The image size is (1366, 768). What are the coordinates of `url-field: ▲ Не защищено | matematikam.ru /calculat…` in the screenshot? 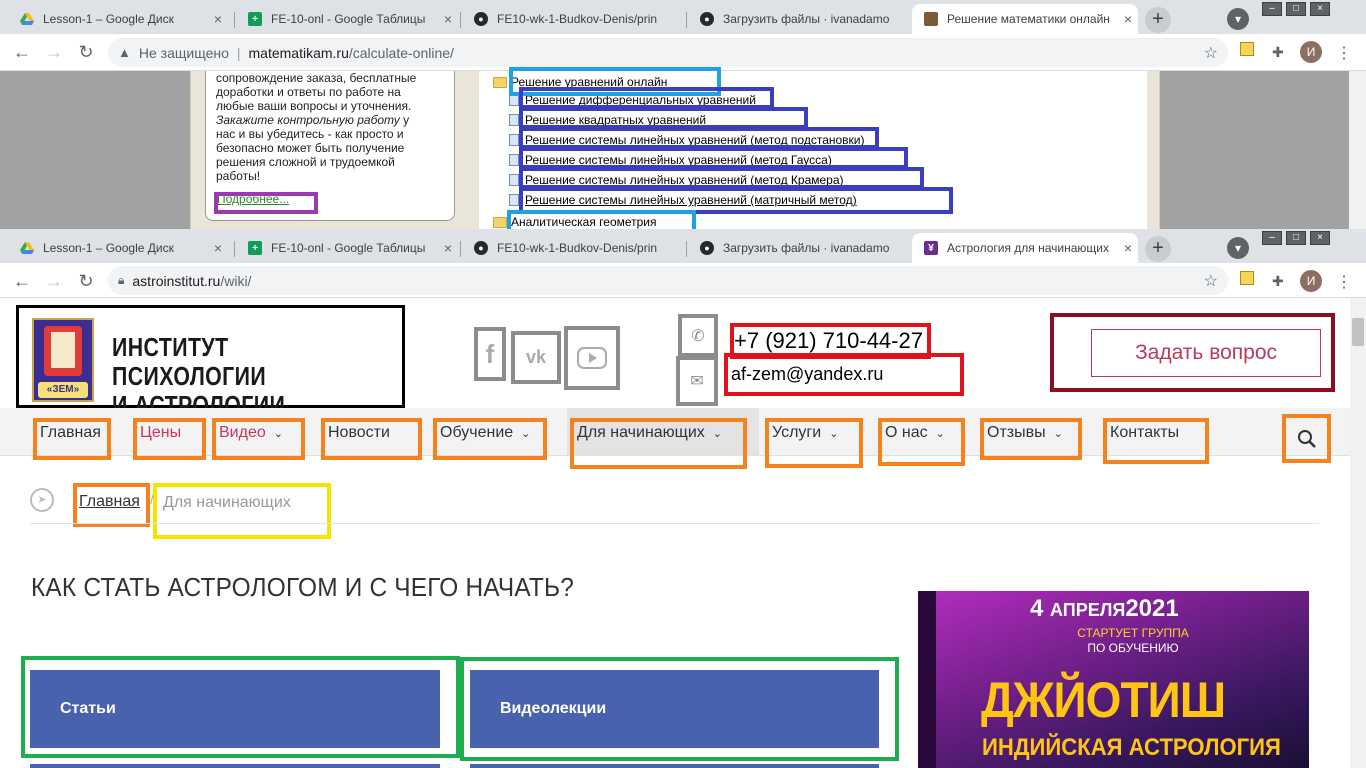 It's located at (668, 52).